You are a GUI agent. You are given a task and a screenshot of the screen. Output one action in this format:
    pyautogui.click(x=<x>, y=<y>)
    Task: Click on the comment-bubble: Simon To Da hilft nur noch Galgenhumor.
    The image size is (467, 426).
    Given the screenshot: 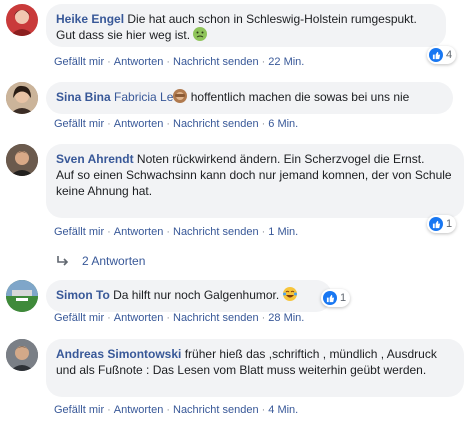 What is the action you would take?
    pyautogui.click(x=189, y=296)
    